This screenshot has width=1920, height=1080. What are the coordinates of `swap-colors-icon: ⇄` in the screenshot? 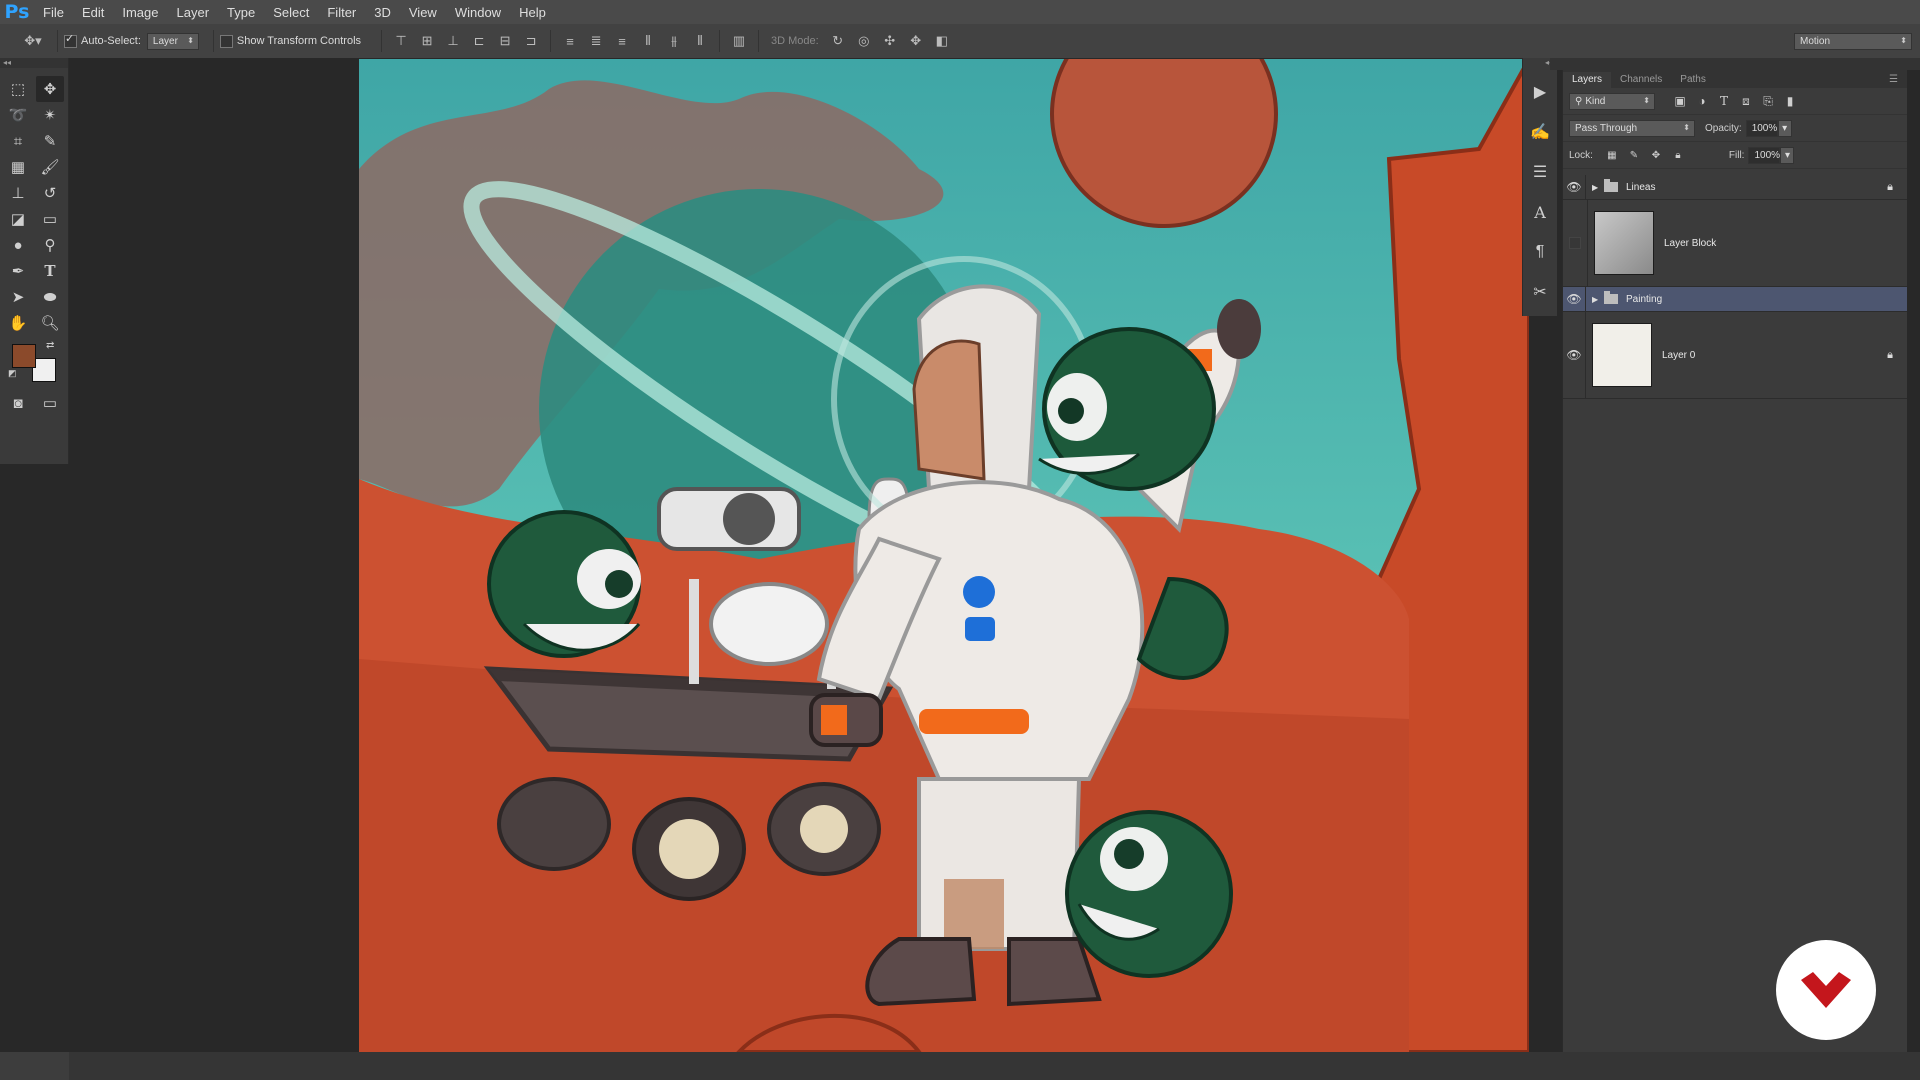 It's located at (50, 345).